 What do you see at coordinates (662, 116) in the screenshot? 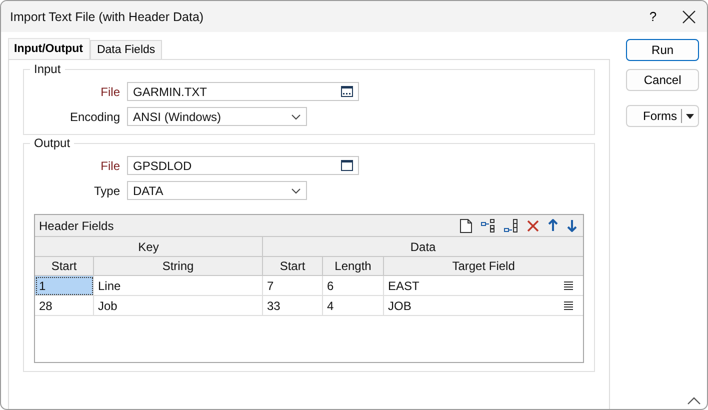
I see `split-button: Forms` at bounding box center [662, 116].